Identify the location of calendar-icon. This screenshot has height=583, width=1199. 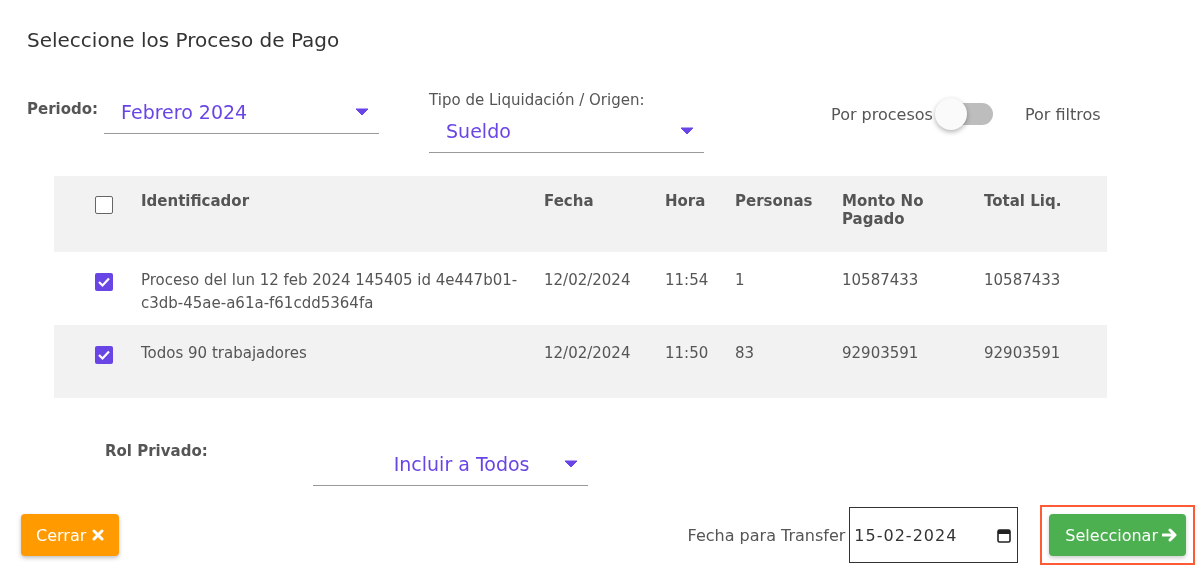
(1004, 535).